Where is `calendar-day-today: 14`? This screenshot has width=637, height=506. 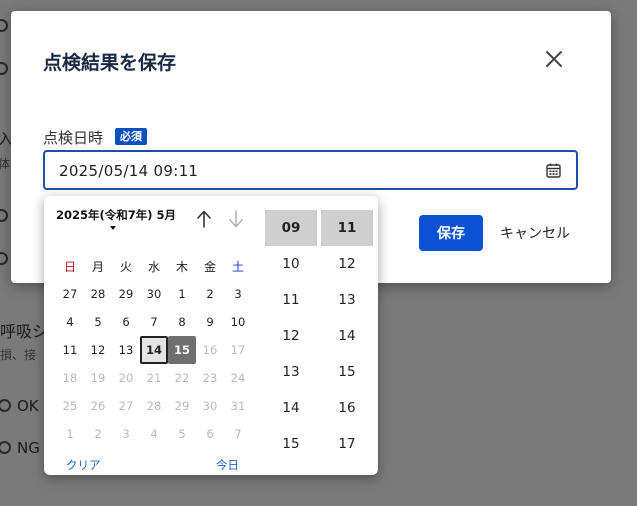
calendar-day-today: 14 is located at coordinates (154, 350).